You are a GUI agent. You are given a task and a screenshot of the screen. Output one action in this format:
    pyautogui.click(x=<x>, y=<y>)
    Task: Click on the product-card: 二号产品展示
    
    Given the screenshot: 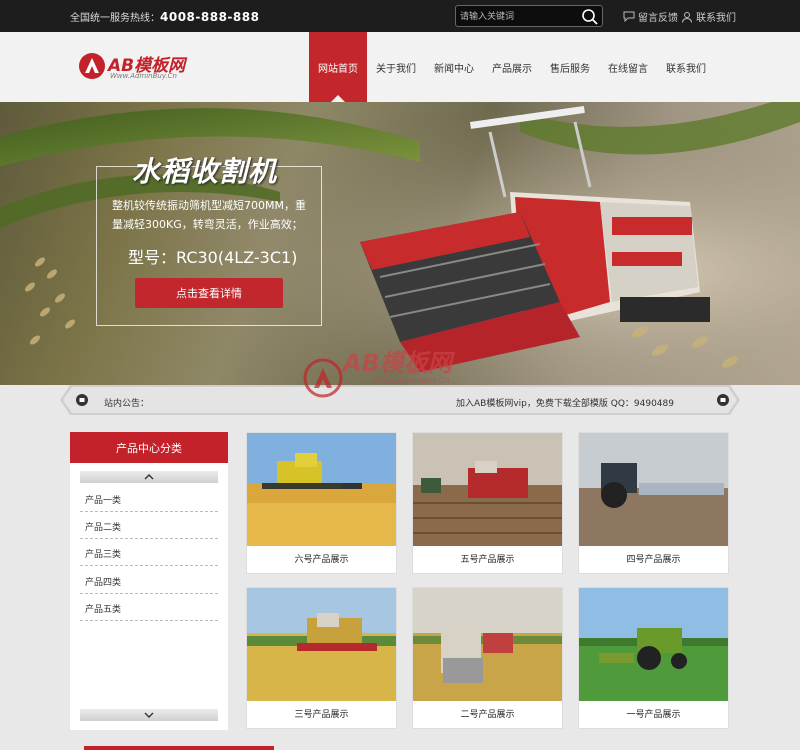 What is the action you would take?
    pyautogui.click(x=487, y=658)
    